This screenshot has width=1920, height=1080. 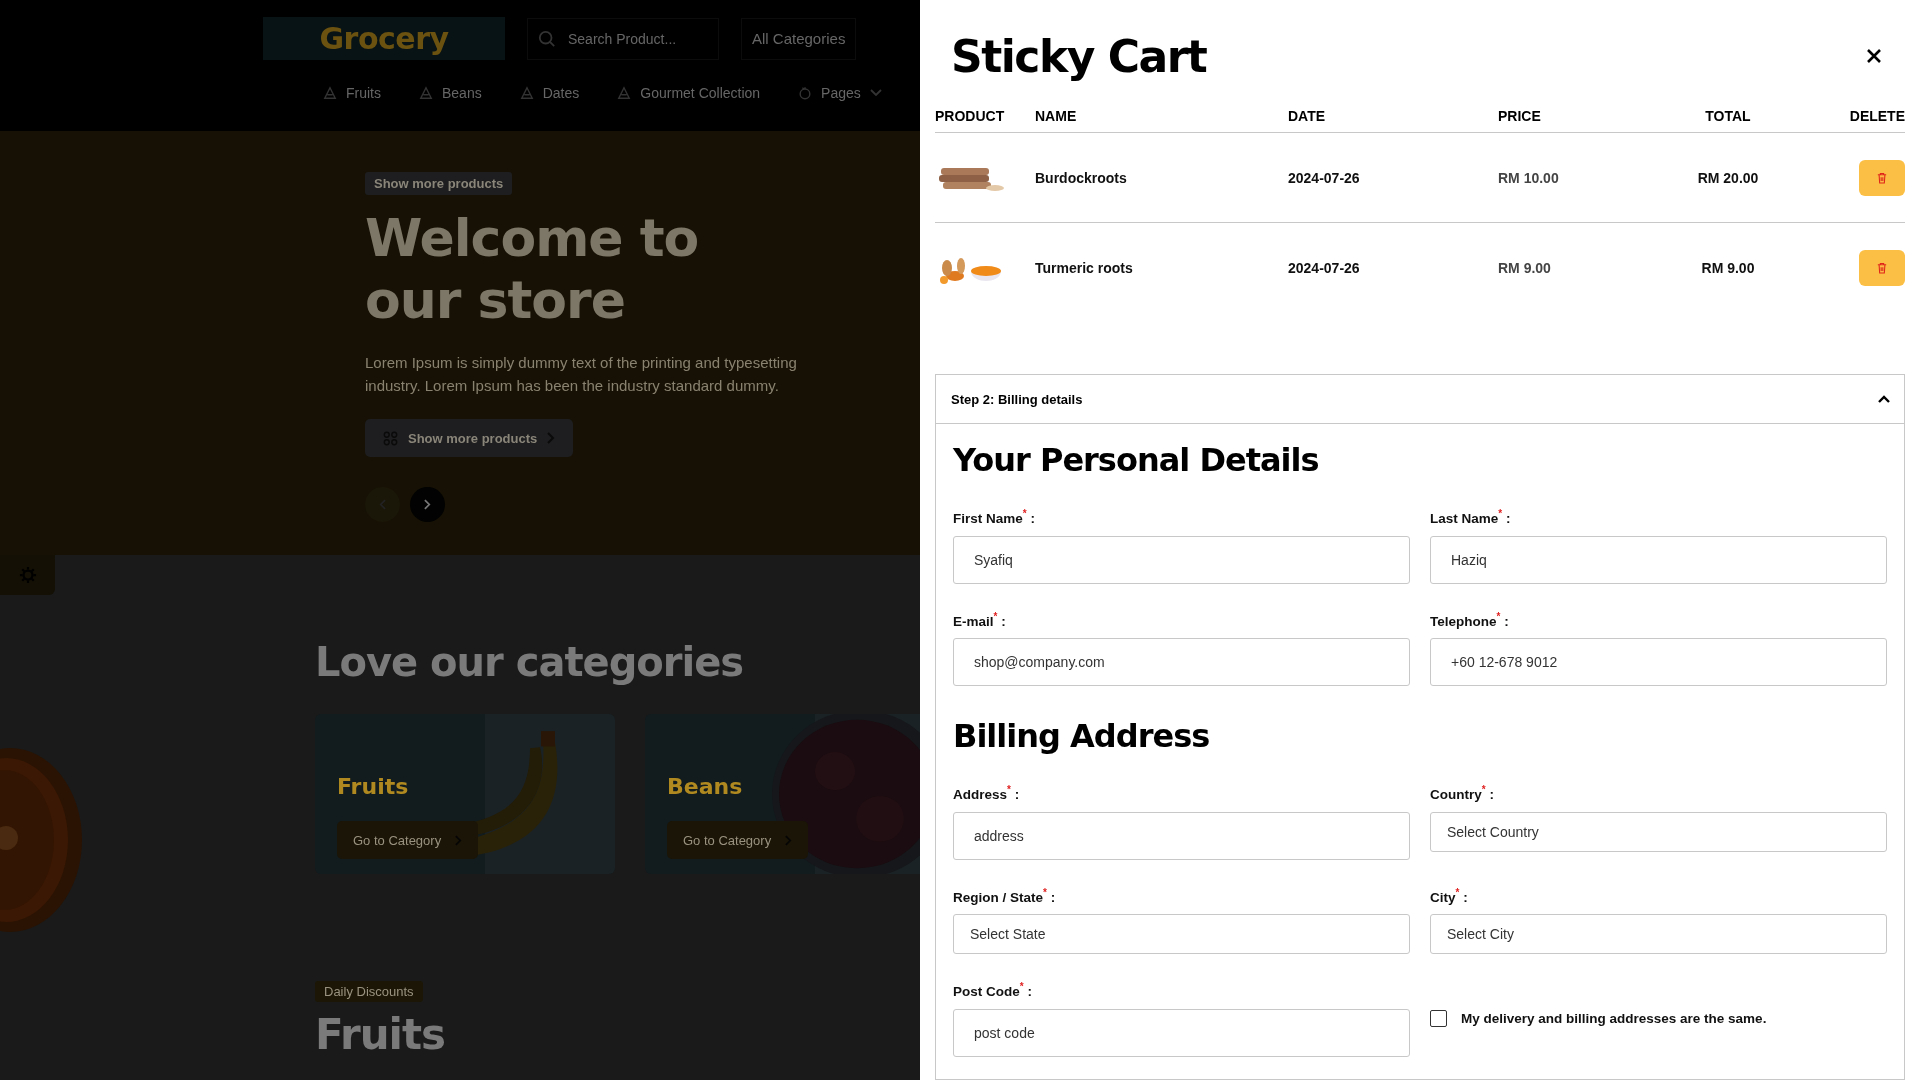 I want to click on cart-title: Sticky Cart, so click(x=1079, y=56).